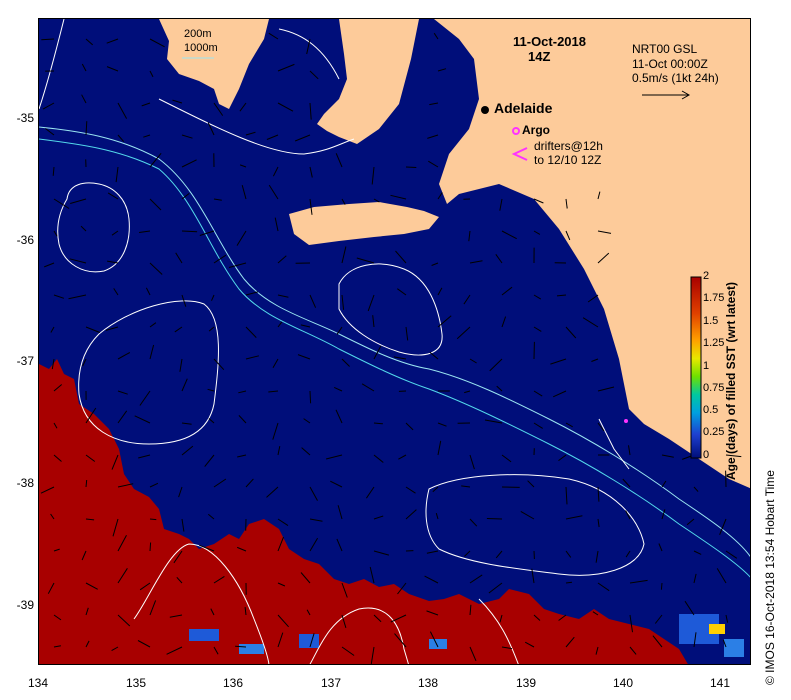 The width and height of the screenshot is (791, 700). What do you see at coordinates (623, 683) in the screenshot?
I see `x-tick-label: 140` at bounding box center [623, 683].